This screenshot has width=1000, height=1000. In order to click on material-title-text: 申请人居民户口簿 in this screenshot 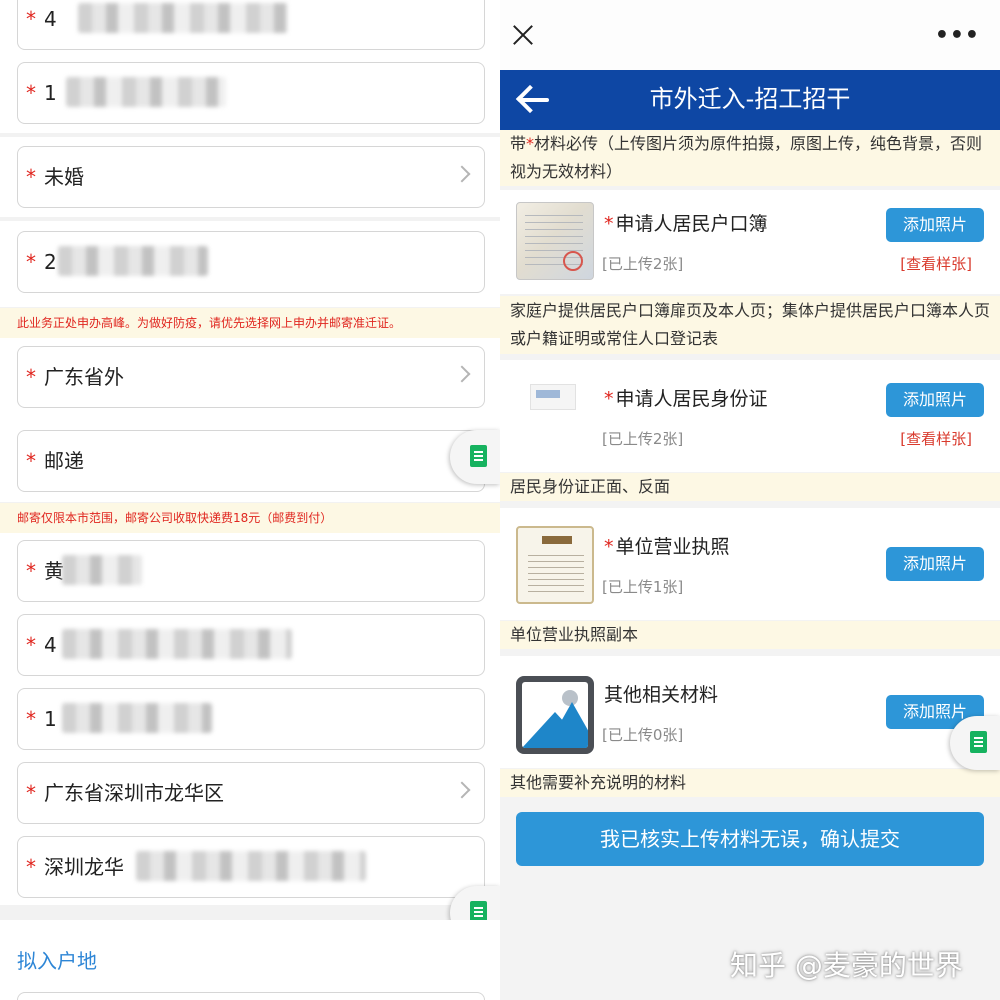, I will do `click(691, 224)`.